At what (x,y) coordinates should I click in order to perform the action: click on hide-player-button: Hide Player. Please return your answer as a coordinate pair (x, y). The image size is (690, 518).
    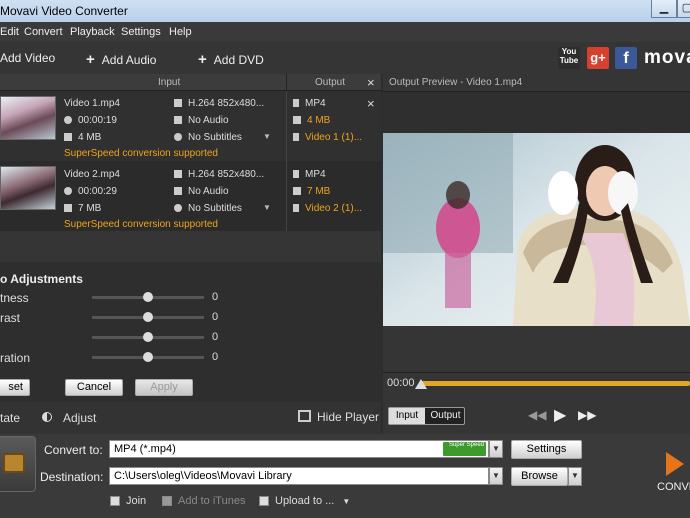
    Looking at the image, I should click on (348, 417).